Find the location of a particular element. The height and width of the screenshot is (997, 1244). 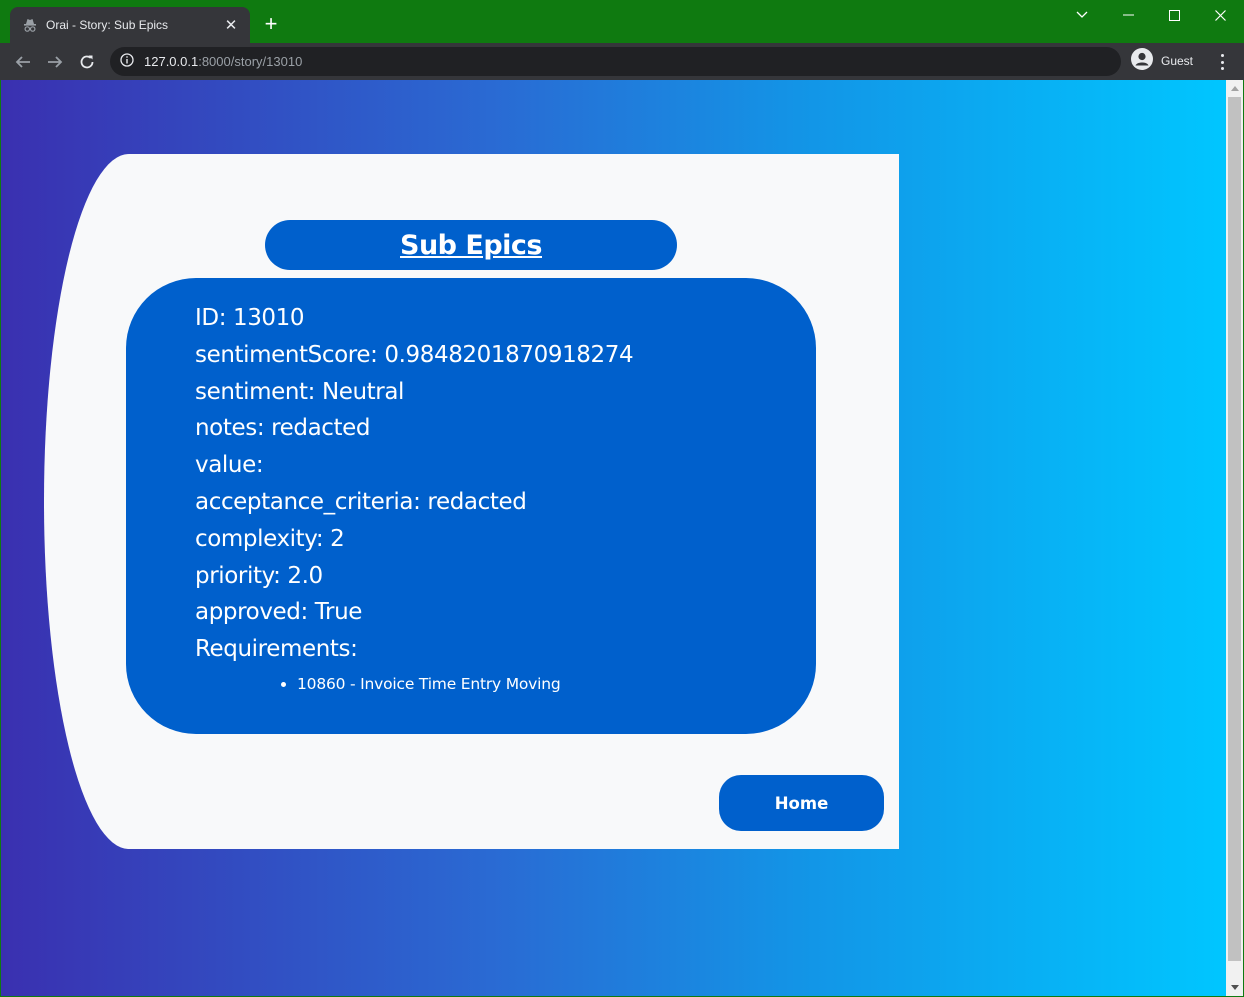

heading-pill: Sub Epics is located at coordinates (471, 245).